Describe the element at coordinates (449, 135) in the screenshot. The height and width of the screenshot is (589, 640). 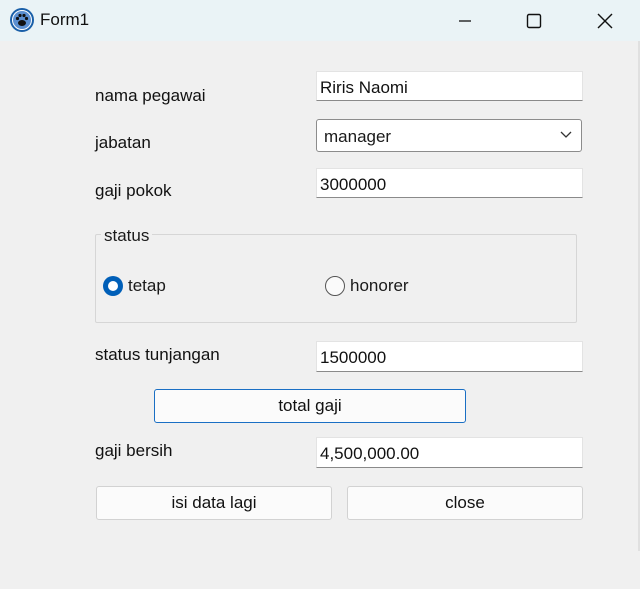
I see `jabatan-dropdown: manager` at that location.